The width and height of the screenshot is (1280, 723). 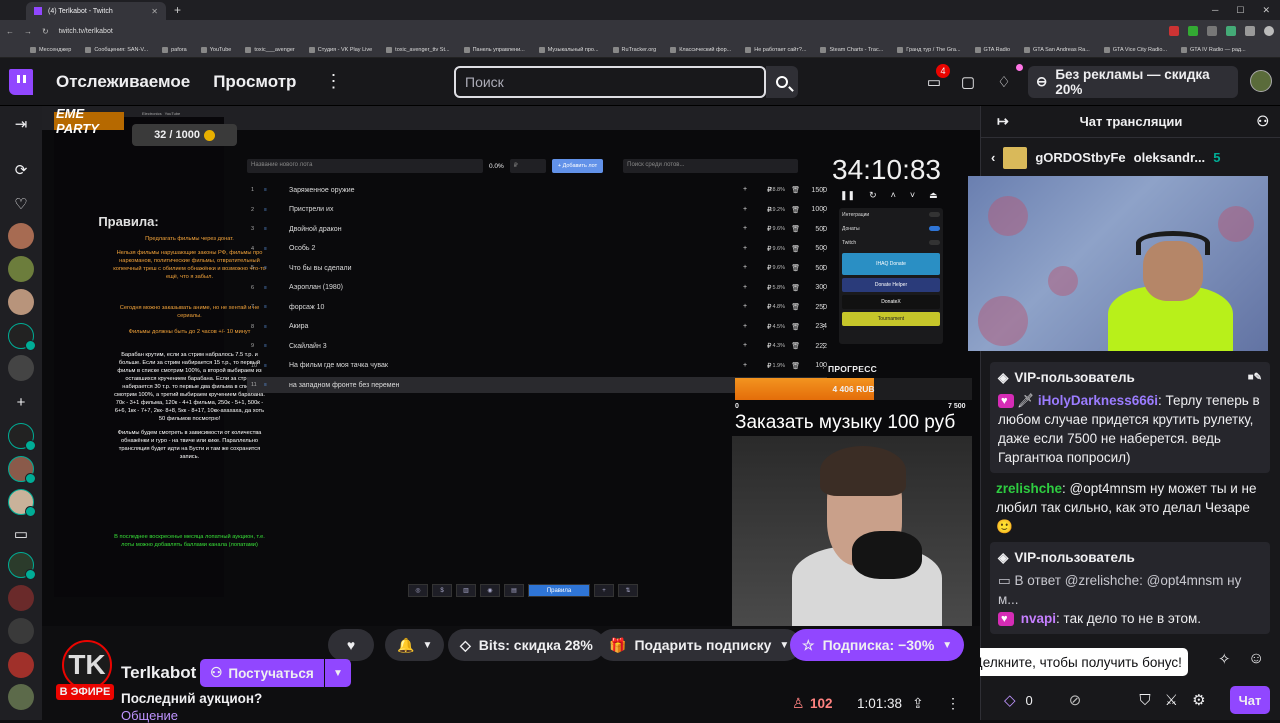 I want to click on lot-actions: + ₽ 🗑 ⋮, so click(x=777, y=327).